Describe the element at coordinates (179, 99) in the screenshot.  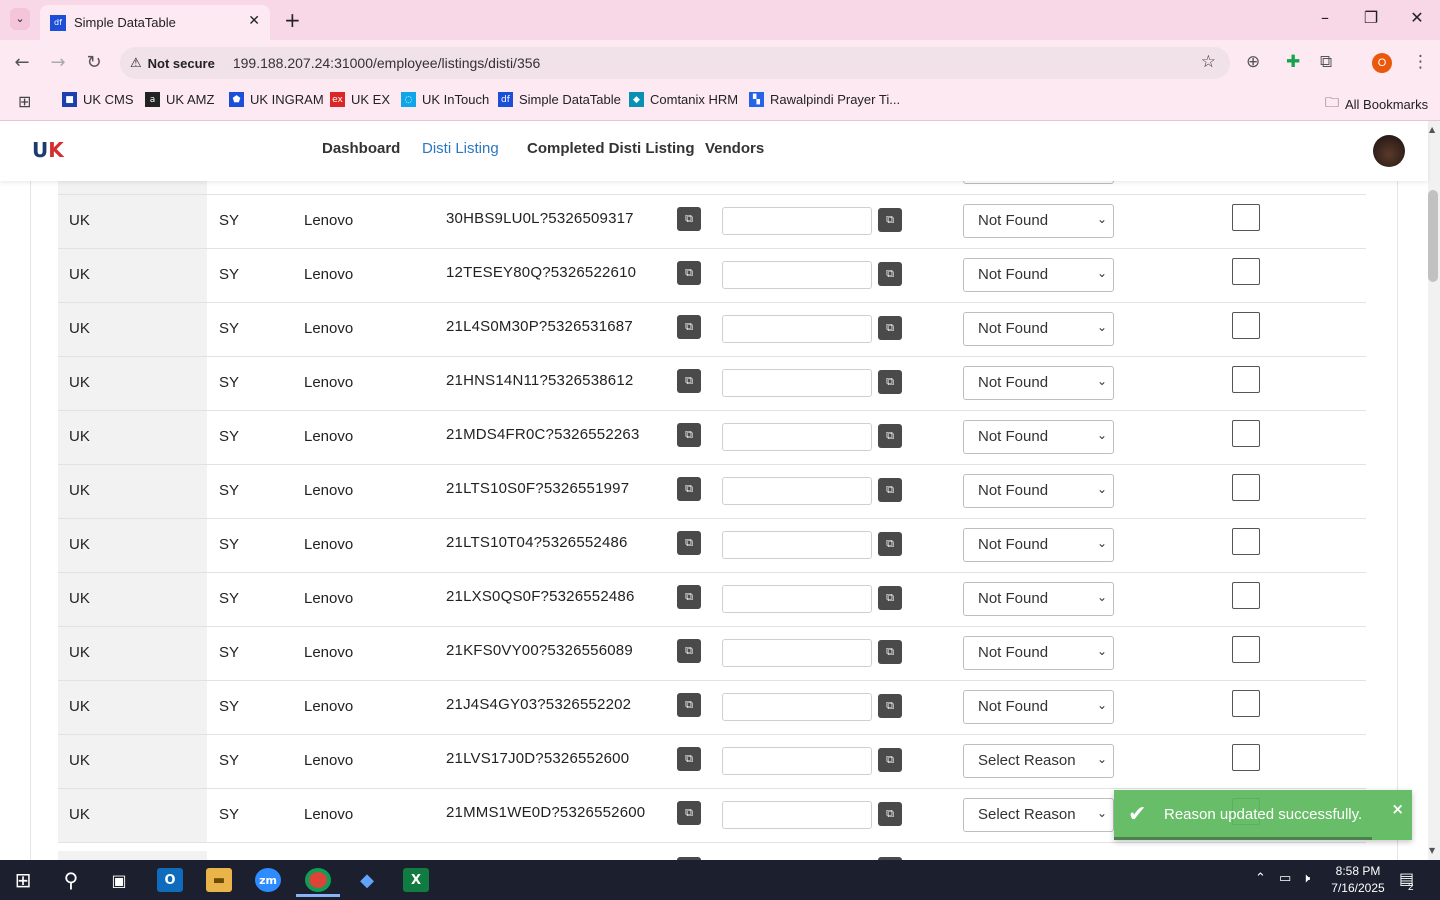
I see `bookmark-amazon: a UK AMZ` at that location.